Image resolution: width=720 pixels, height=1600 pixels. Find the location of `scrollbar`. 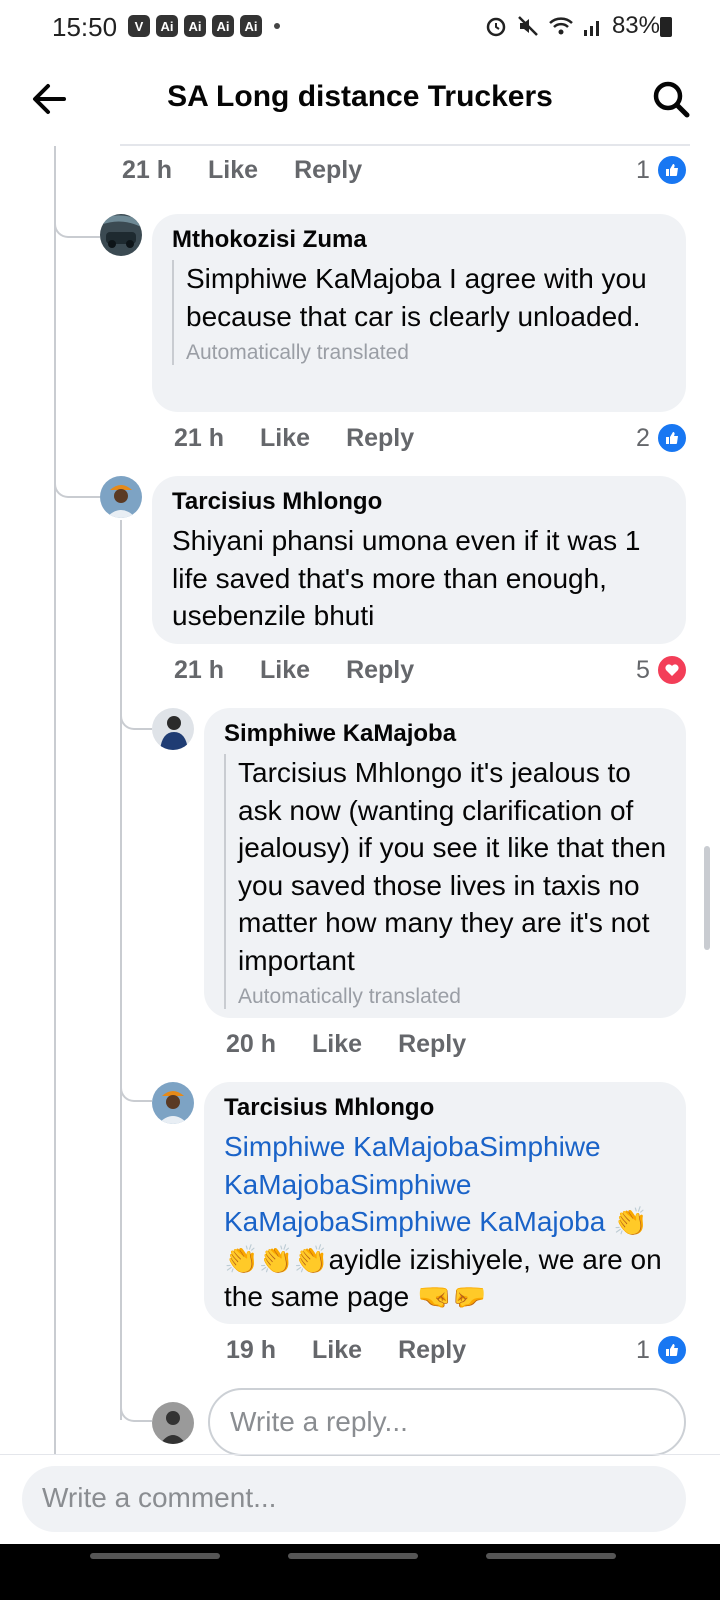

scrollbar is located at coordinates (707, 898).